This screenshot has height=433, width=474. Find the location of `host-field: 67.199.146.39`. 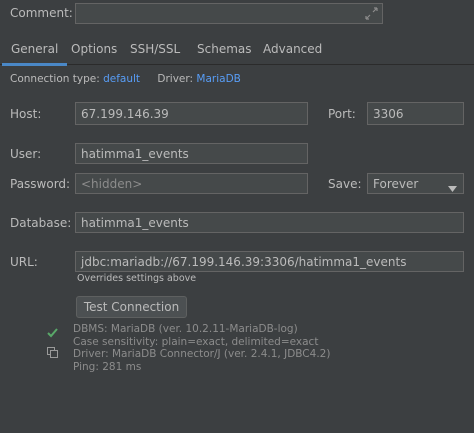

host-field: 67.199.146.39 is located at coordinates (191, 113).